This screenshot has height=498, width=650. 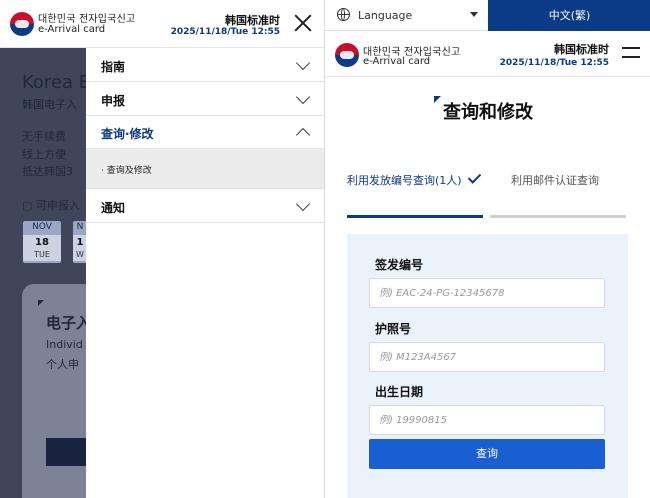 I want to click on page-title: 查询和修改, so click(x=488, y=112).